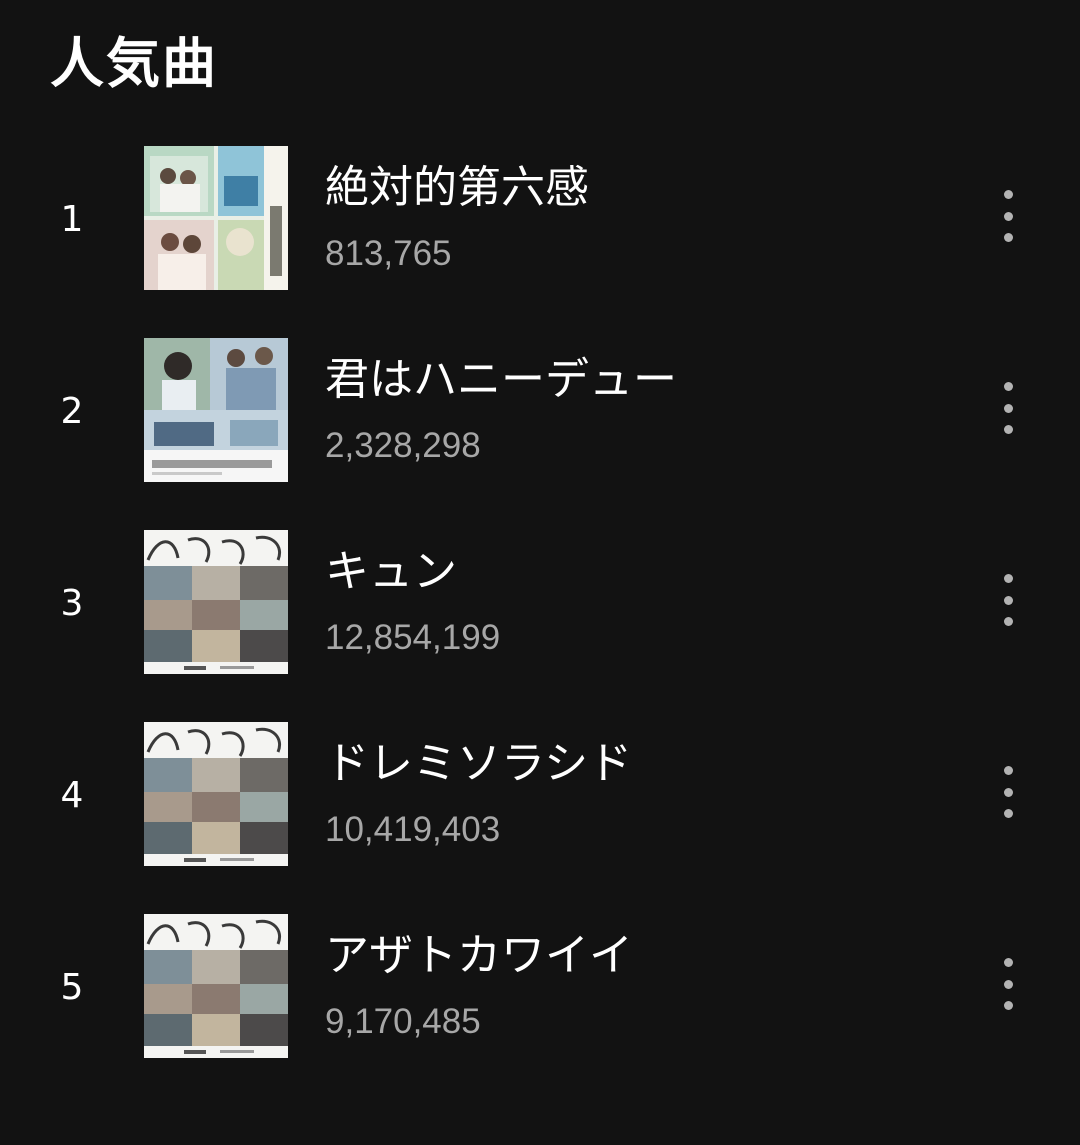  I want to click on track-play-count: 9,170,485, so click(403, 1021).